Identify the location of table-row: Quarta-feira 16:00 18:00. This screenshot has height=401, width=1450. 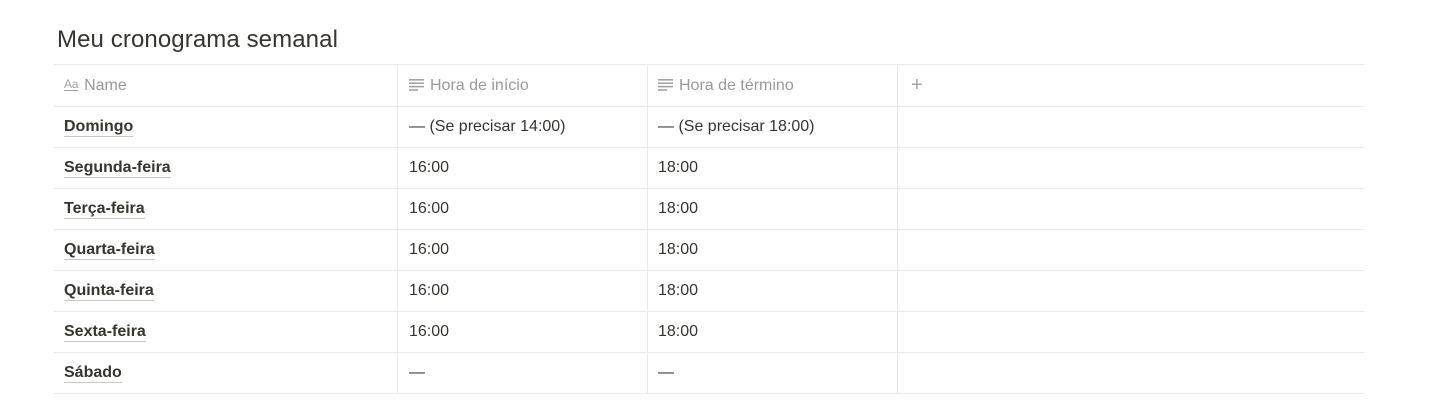
(709, 250).